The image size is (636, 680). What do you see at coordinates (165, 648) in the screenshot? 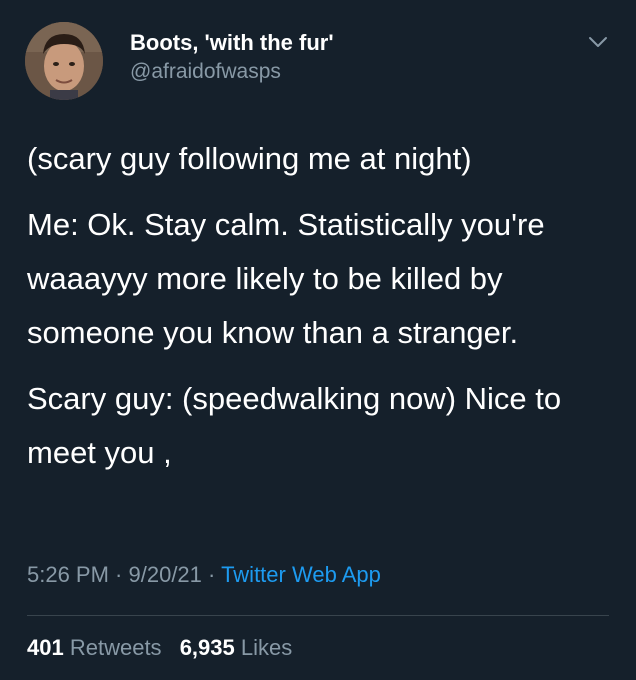
I see `tweet-stats: 401 Retweets 6,935 Likes` at bounding box center [165, 648].